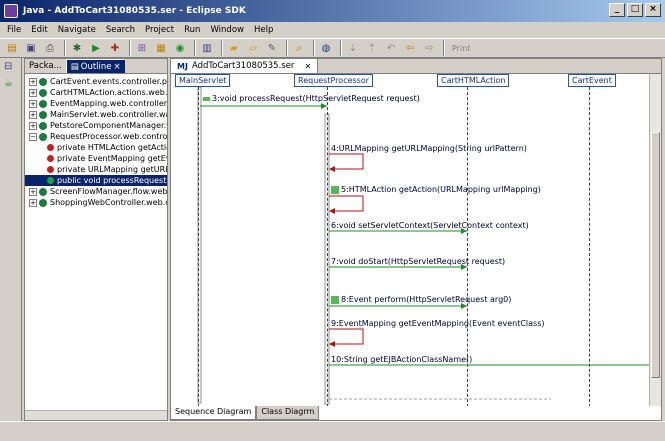 The image size is (665, 441). What do you see at coordinates (461, 48) in the screenshot?
I see `print-label: Print` at bounding box center [461, 48].